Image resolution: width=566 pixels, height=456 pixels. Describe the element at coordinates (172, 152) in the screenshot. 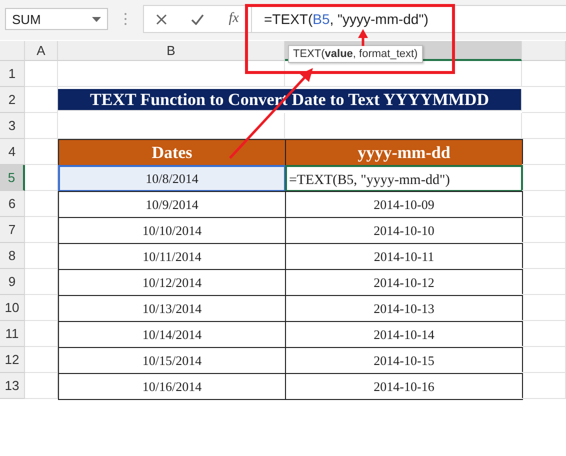

I see `table-header: Dates` at that location.